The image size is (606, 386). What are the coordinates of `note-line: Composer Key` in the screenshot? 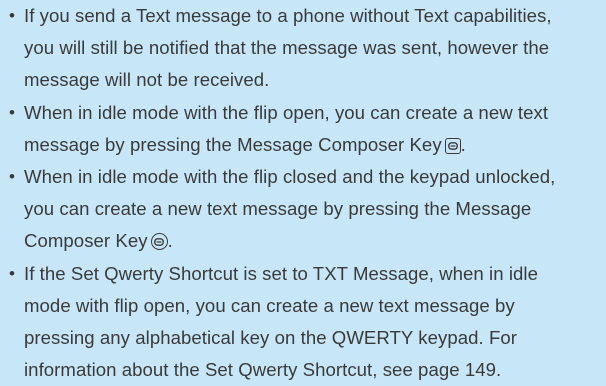 It's located at (86, 241).